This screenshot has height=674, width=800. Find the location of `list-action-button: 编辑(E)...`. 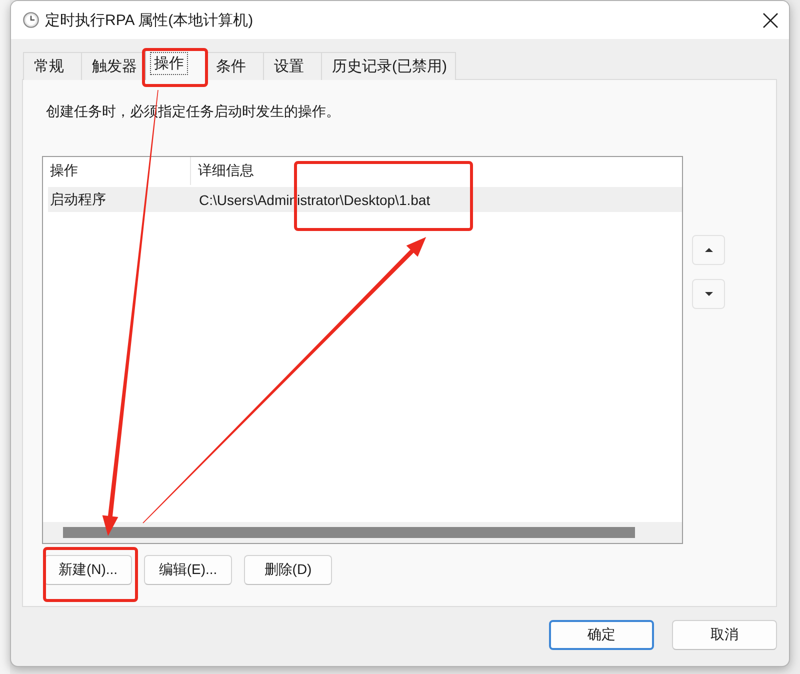

list-action-button: 编辑(E)... is located at coordinates (188, 570).